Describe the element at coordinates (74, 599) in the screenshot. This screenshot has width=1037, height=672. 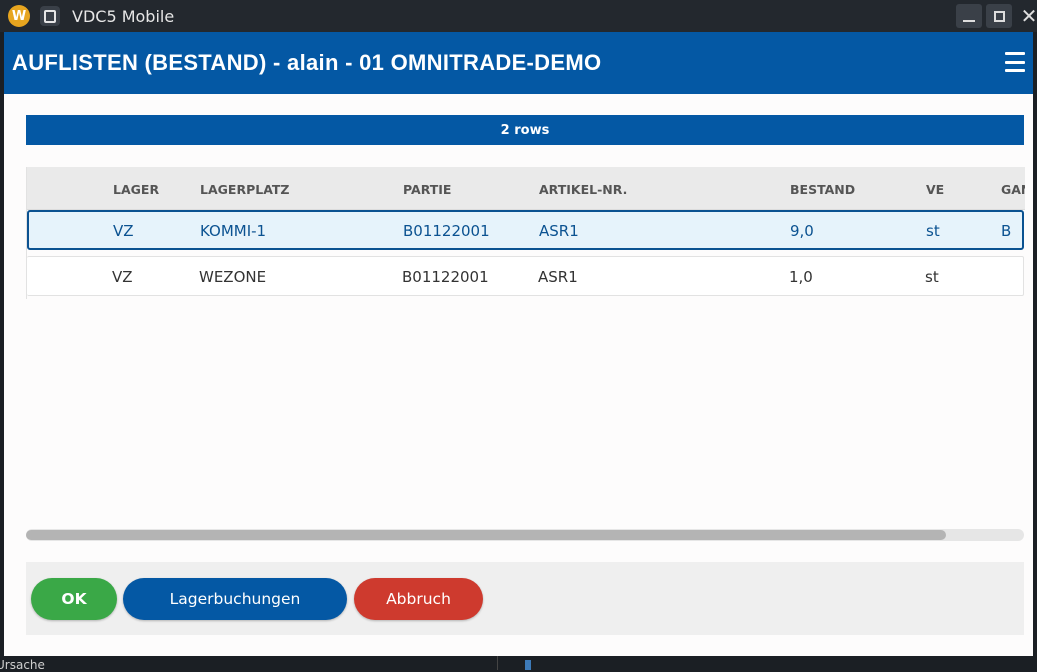
I see `ok-button: OK` at that location.